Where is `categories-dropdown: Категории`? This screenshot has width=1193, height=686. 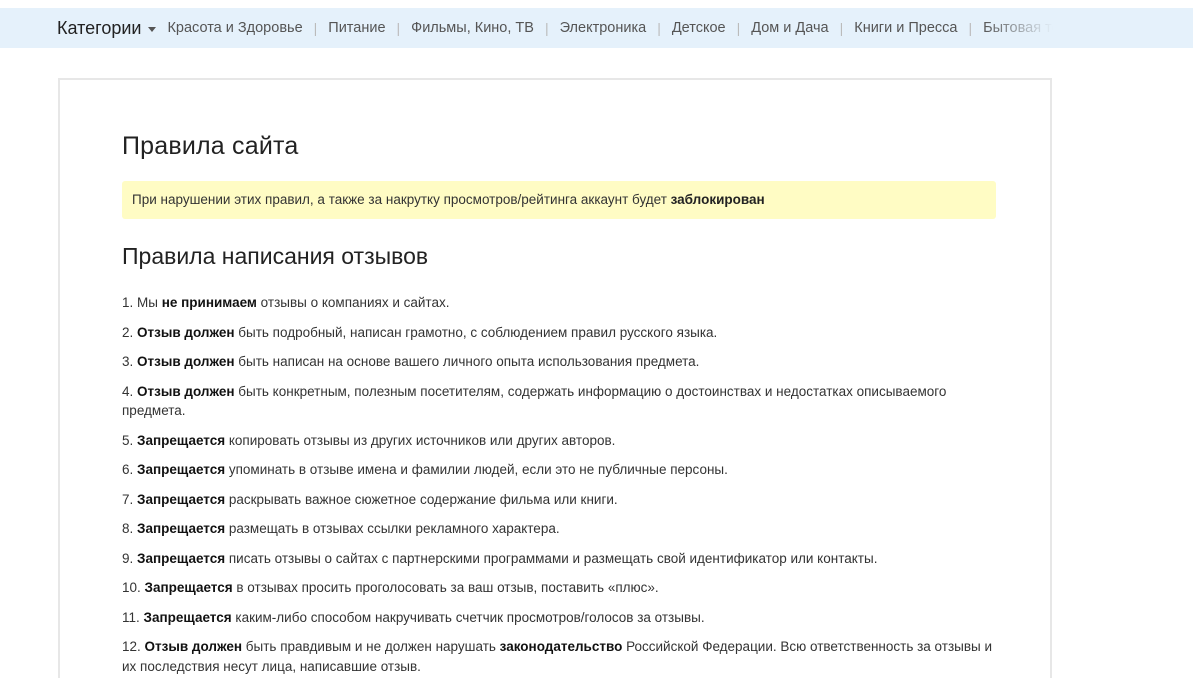 categories-dropdown: Категории is located at coordinates (107, 28).